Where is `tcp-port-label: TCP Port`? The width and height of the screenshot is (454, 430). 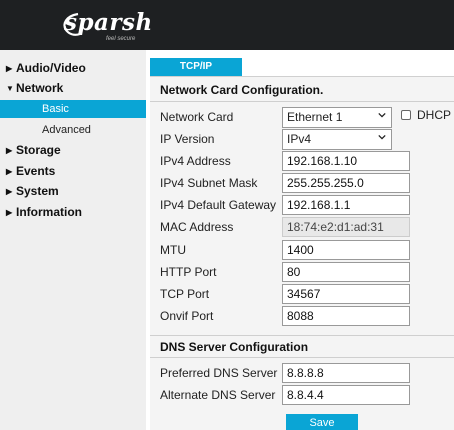
tcp-port-label: TCP Port is located at coordinates (185, 294).